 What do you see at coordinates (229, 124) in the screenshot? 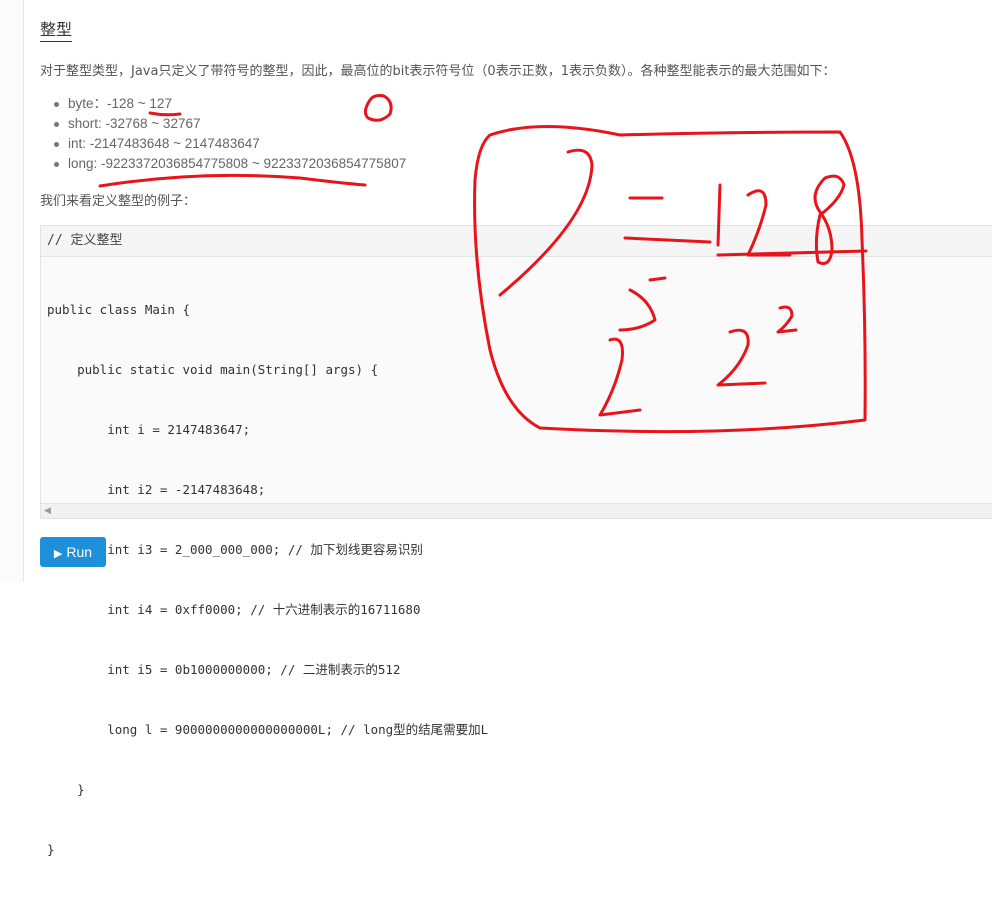
I see `list-item-short: short: -32768 ~ 32767` at bounding box center [229, 124].